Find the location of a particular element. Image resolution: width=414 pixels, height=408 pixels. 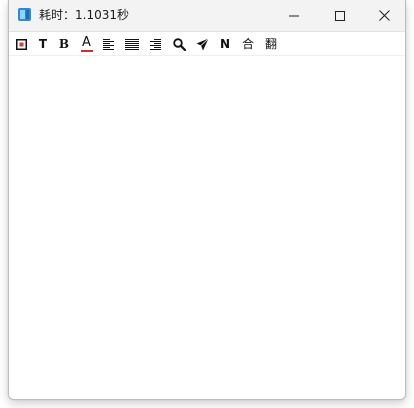

align-justify-button is located at coordinates (132, 44).